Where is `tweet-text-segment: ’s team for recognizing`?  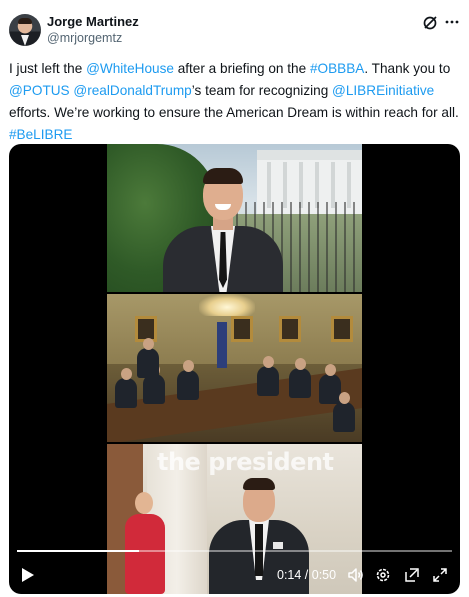
tweet-text-segment: ’s team for recognizing is located at coordinates (262, 90).